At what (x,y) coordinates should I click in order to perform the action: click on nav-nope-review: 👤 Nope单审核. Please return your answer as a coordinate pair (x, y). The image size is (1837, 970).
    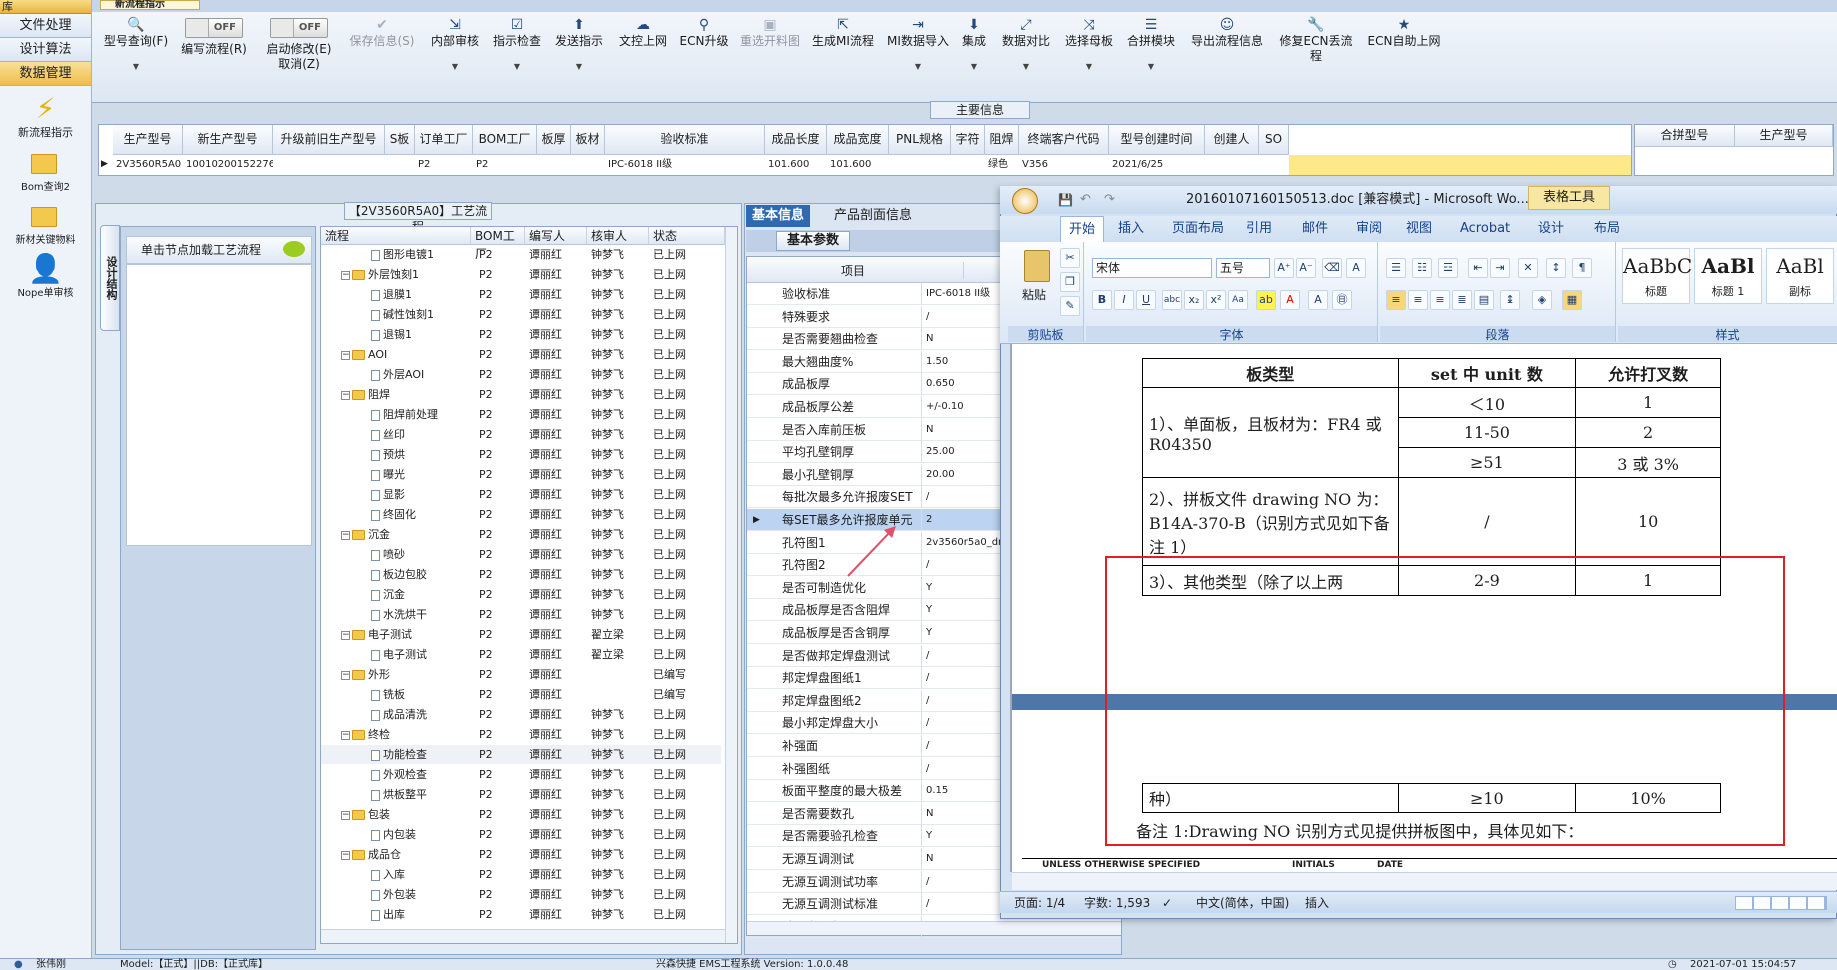
    Looking at the image, I should click on (45, 277).